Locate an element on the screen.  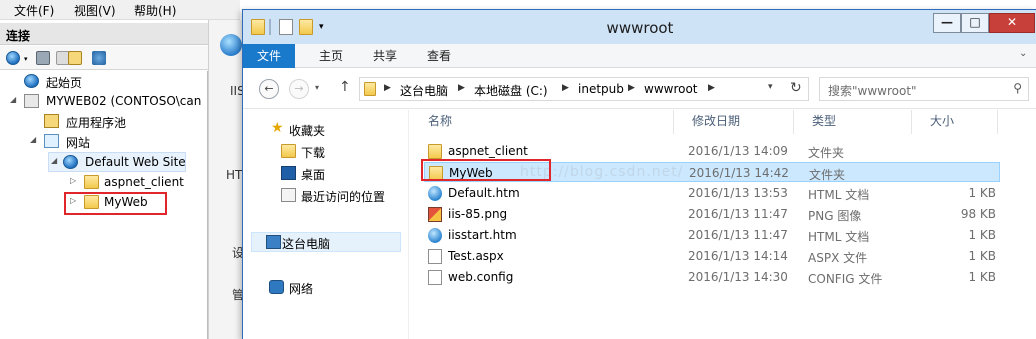
tree-default-web-site: ◢ Default Web Site is located at coordinates (117, 162).